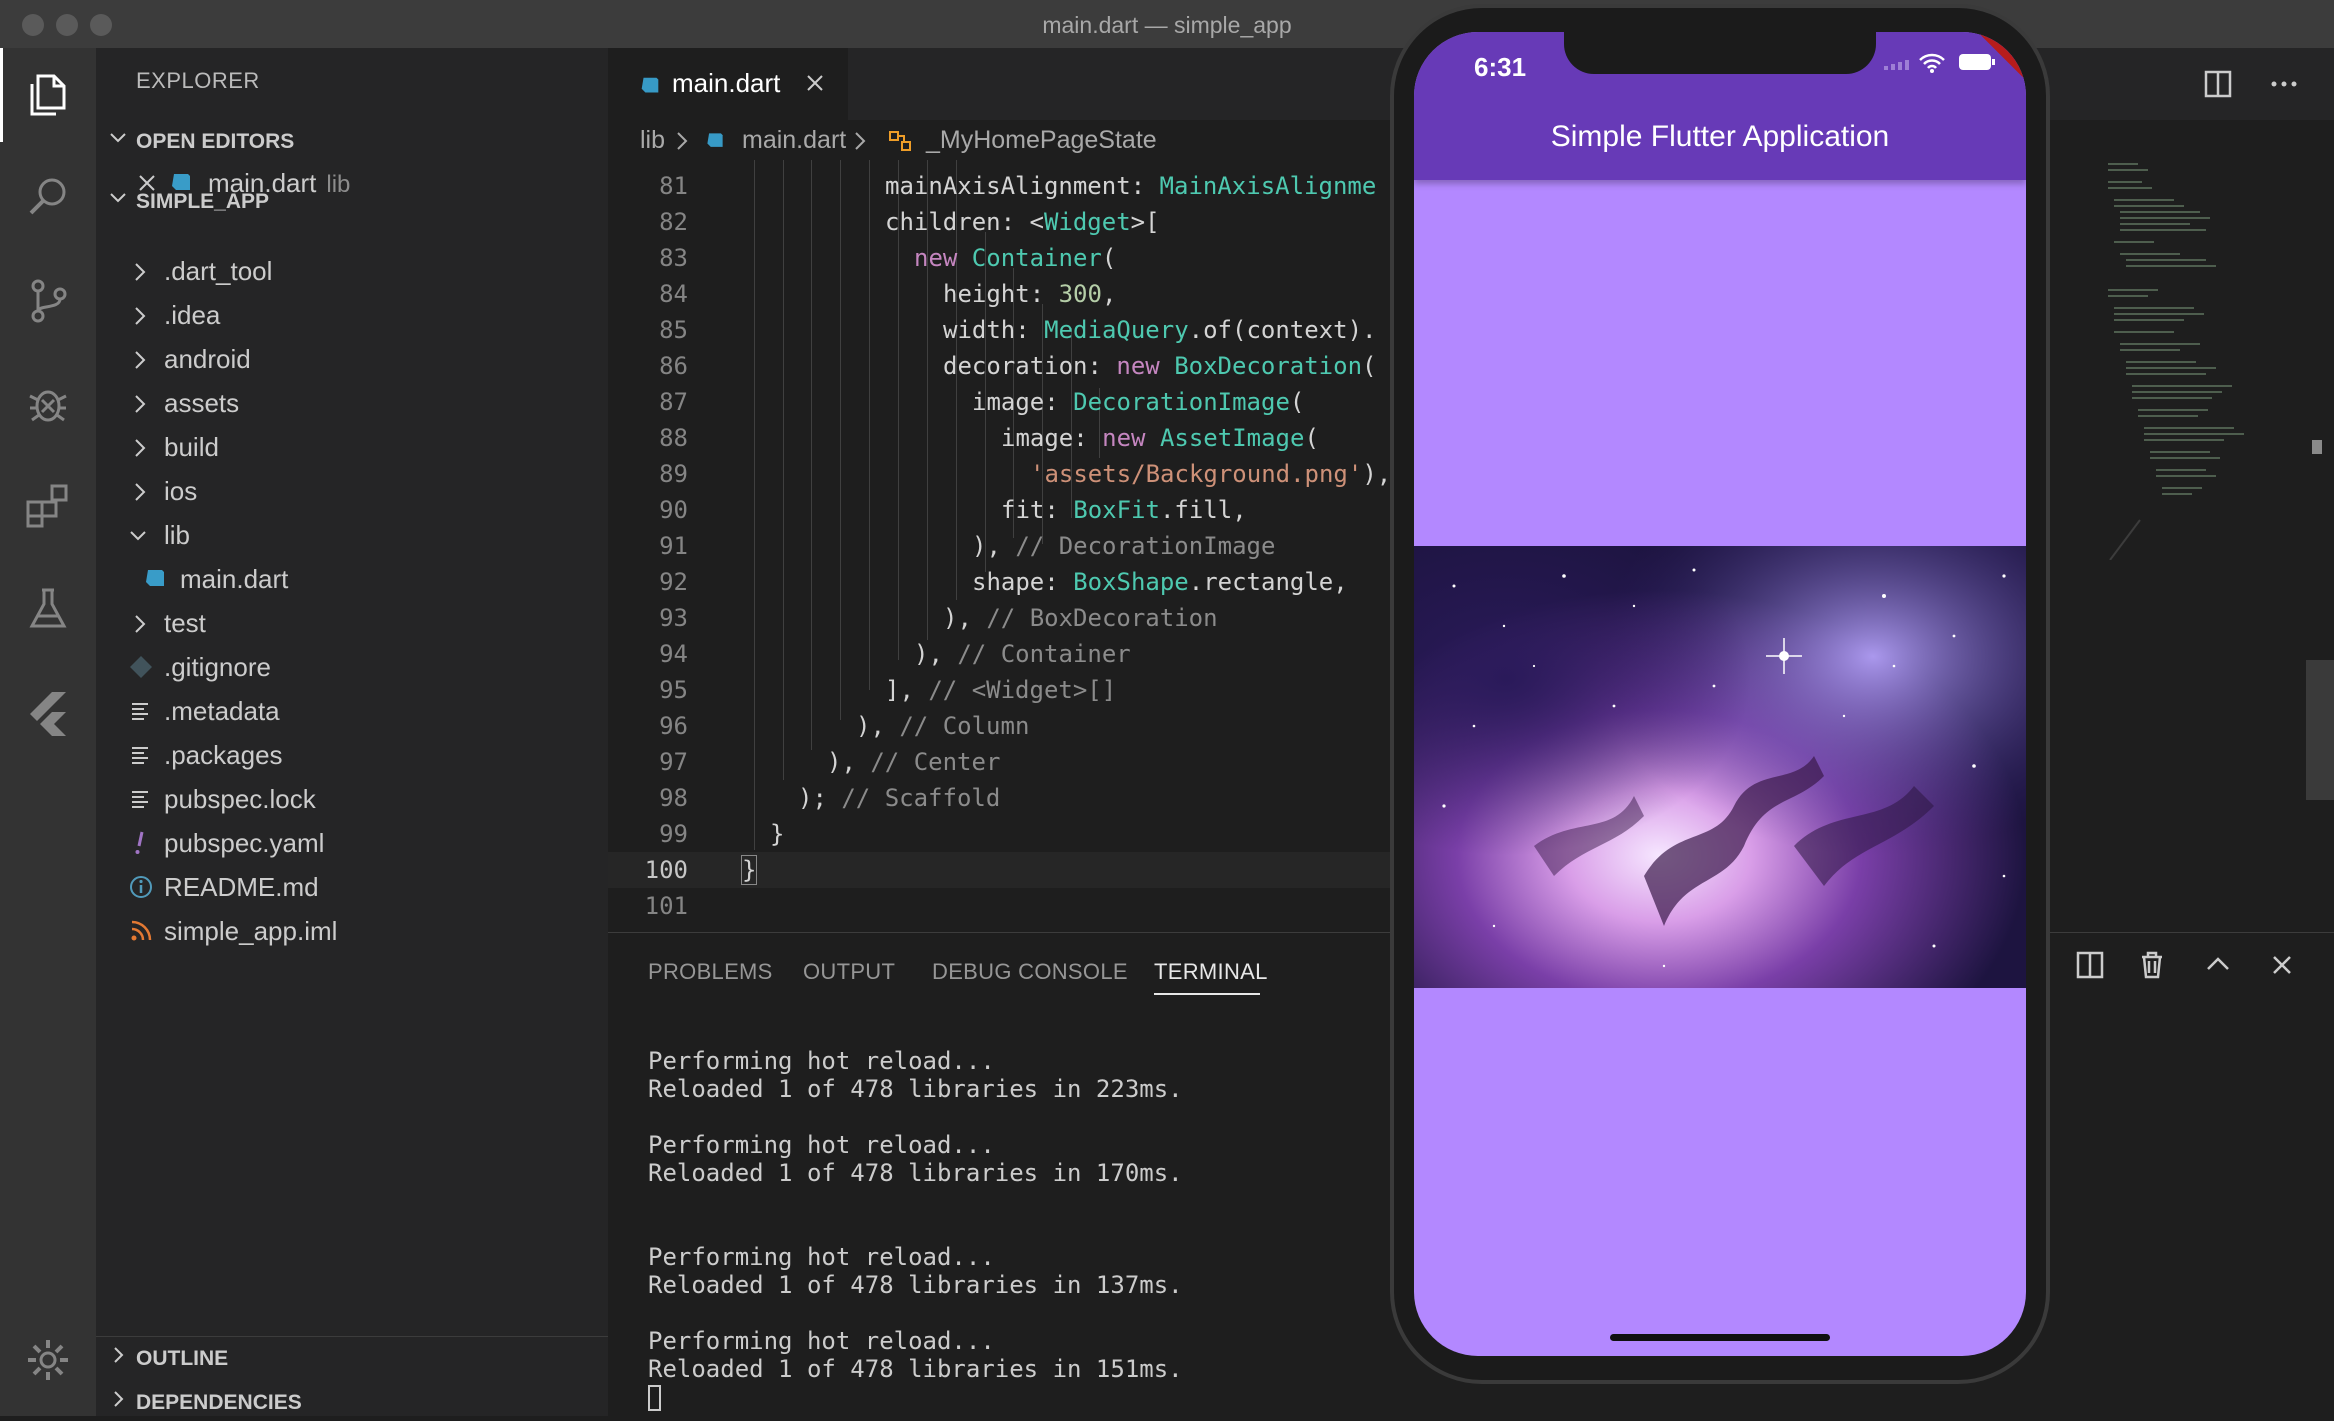 The width and height of the screenshot is (2334, 1421). What do you see at coordinates (352, 624) in the screenshot?
I see `tree-item-folder: test` at bounding box center [352, 624].